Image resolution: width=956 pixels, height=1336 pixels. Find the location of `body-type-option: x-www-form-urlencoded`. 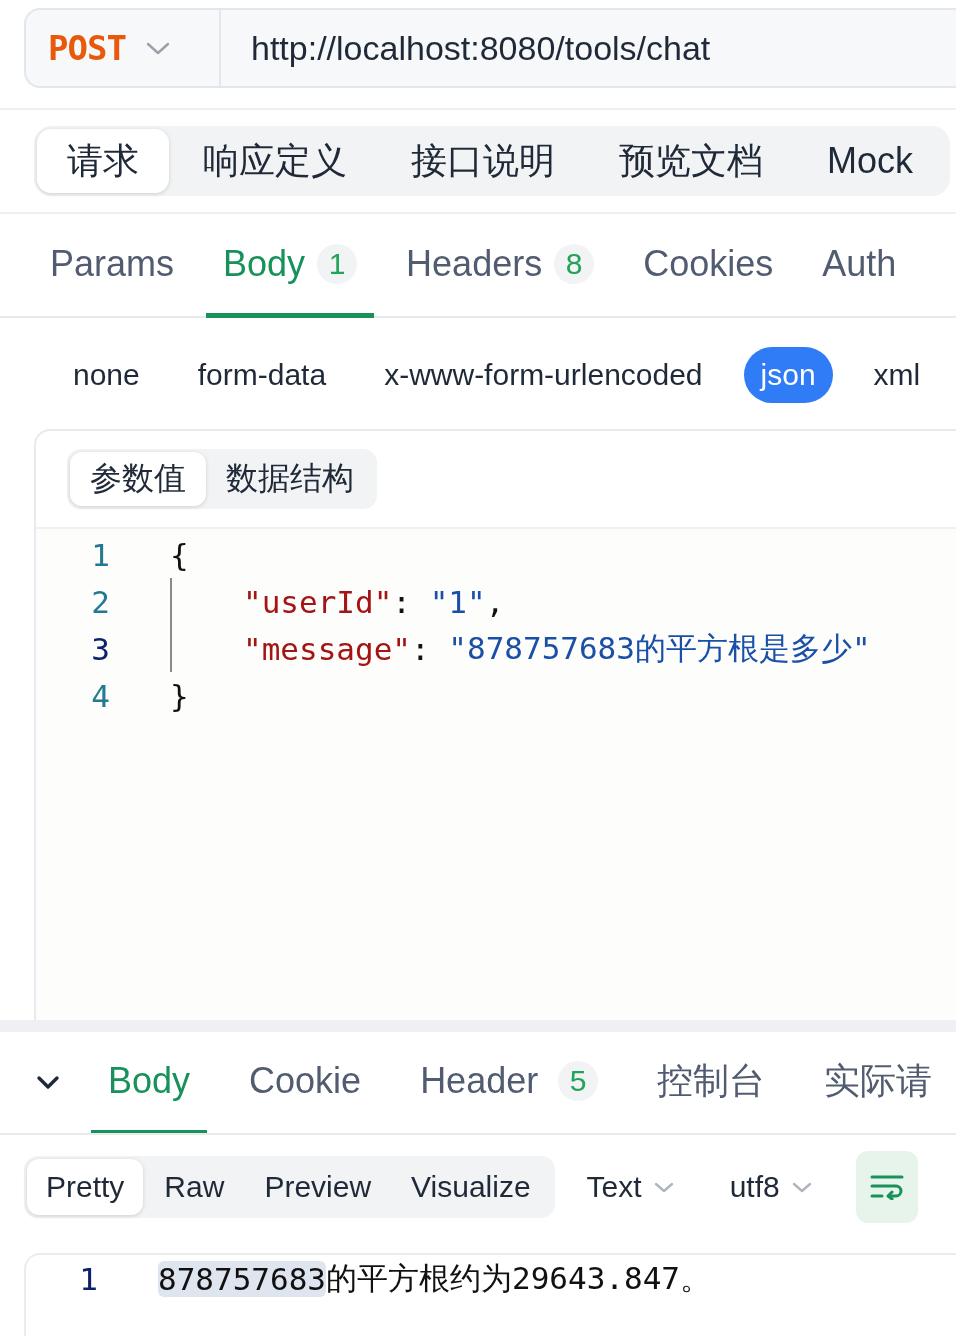

body-type-option: x-www-form-urlencoded is located at coordinates (543, 375).